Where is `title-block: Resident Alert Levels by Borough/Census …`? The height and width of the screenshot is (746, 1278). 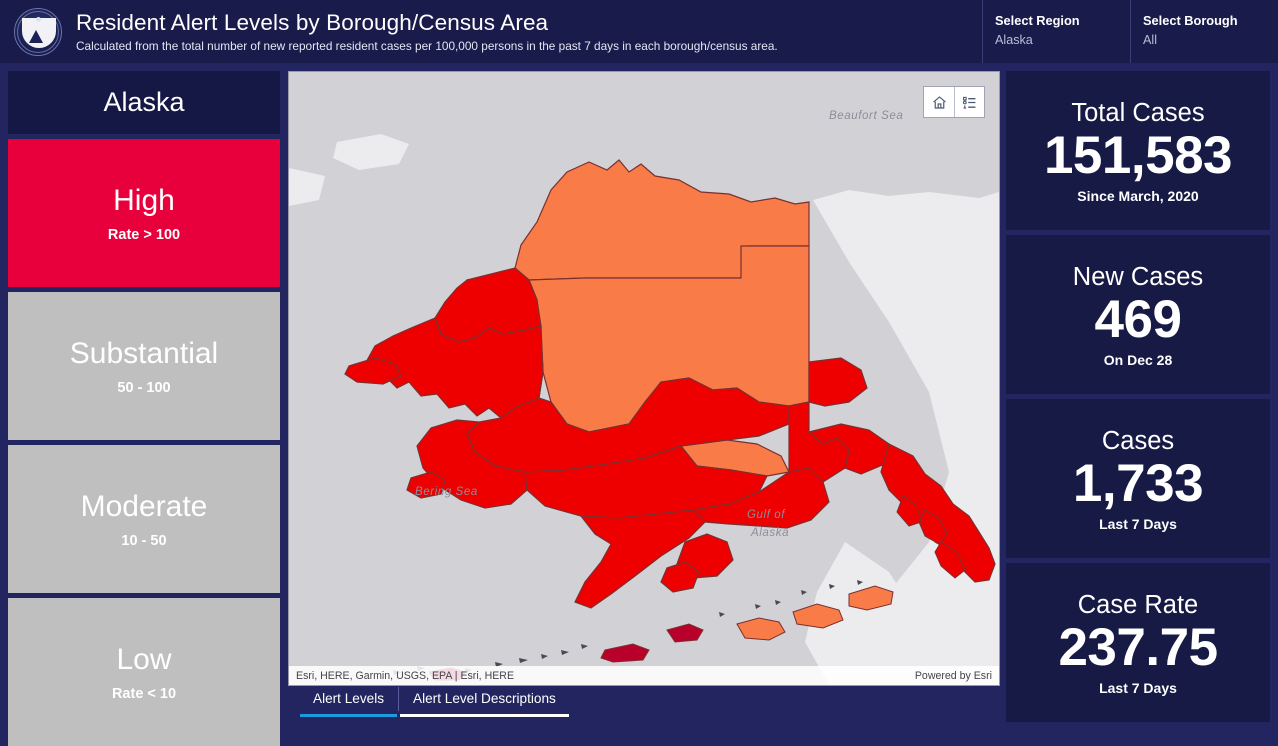
title-block: Resident Alert Levels by Borough/Census … is located at coordinates (420, 32).